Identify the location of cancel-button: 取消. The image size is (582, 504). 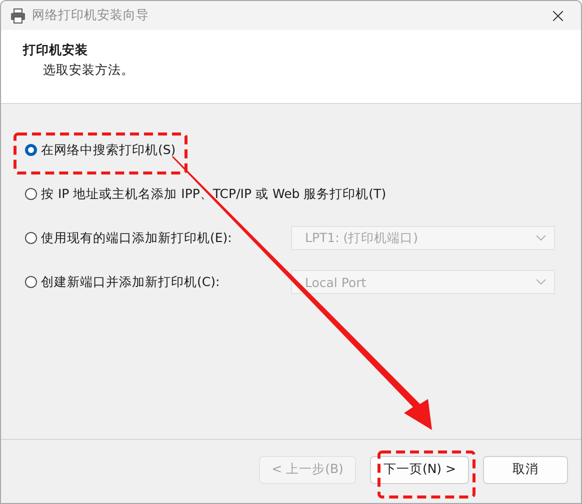
(525, 470).